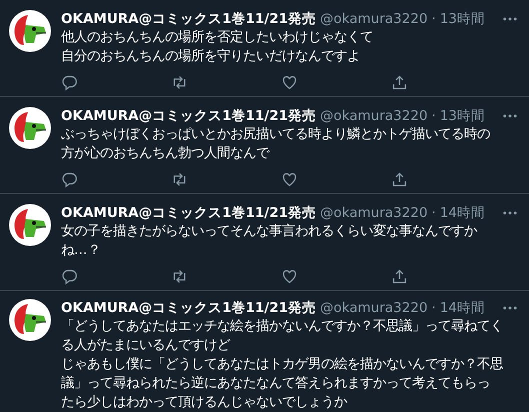 Image resolution: width=529 pixels, height=412 pixels. What do you see at coordinates (217, 47) in the screenshot?
I see `tweet-text: 他人のおちんちんの場所を否定したいわけじゃなくて 自分のおちんちんの場所を守りたいだけなんですよ` at bounding box center [217, 47].